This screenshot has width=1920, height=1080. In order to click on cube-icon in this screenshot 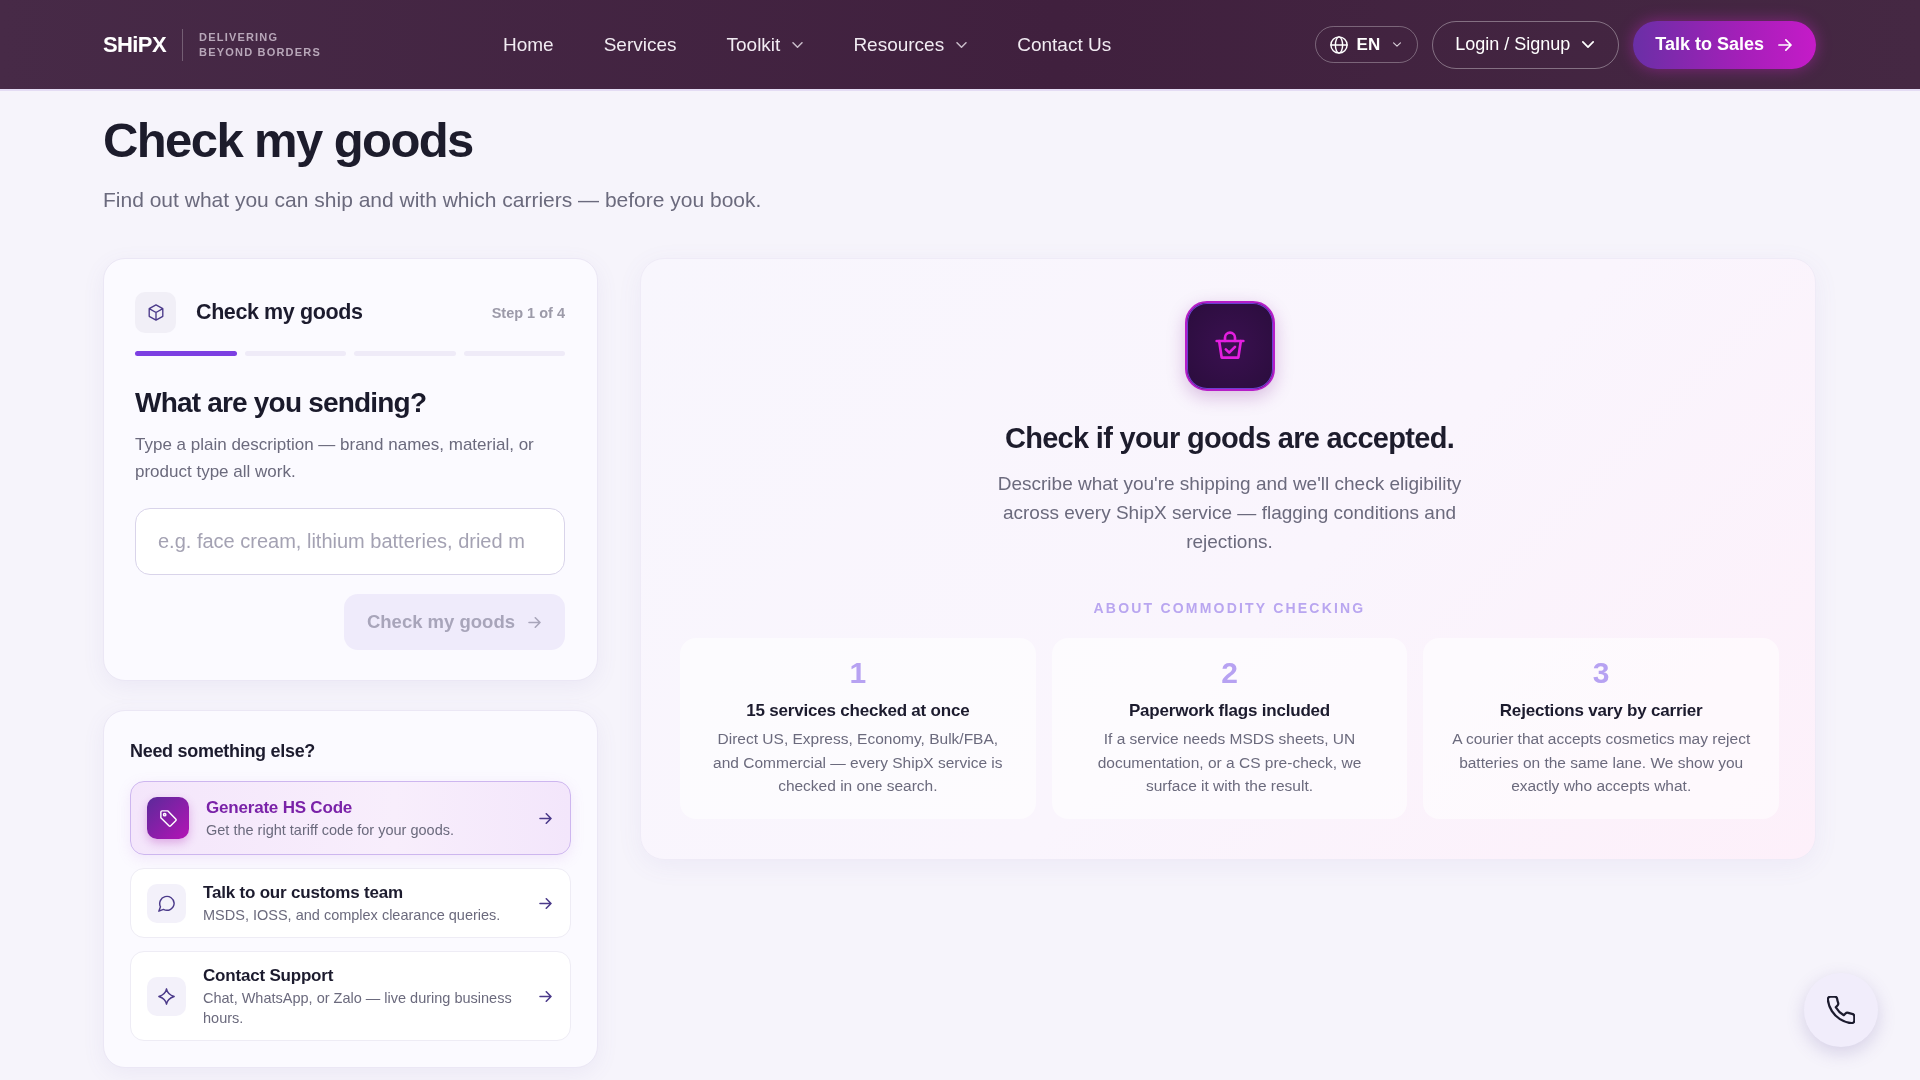, I will do `click(155, 312)`.